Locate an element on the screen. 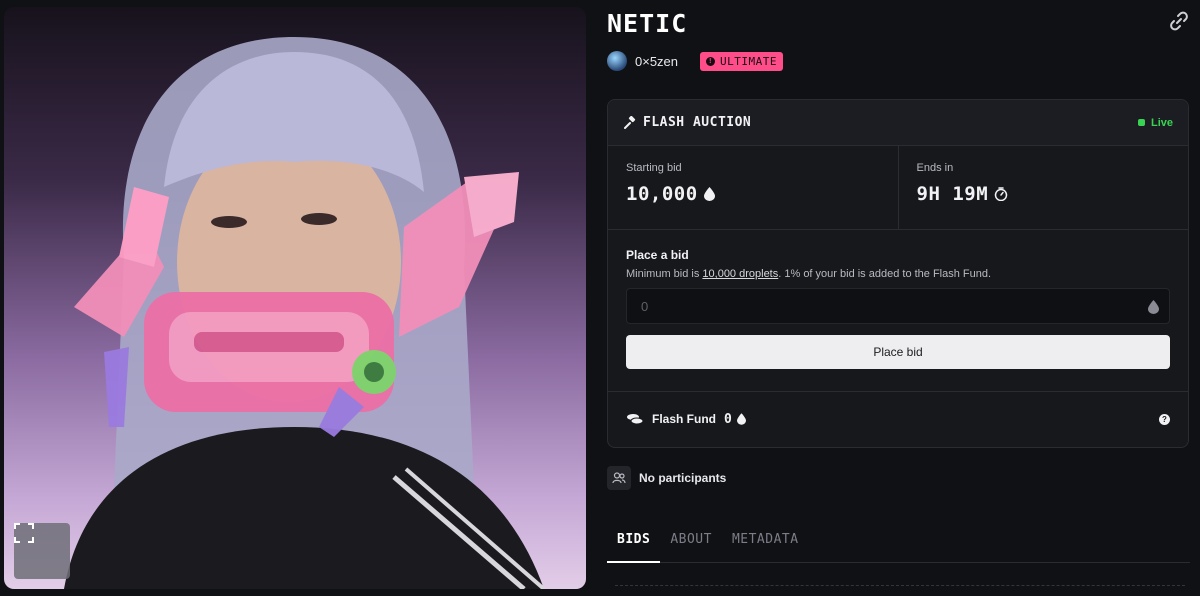 The height and width of the screenshot is (596, 1200). live-status: Live is located at coordinates (1155, 122).